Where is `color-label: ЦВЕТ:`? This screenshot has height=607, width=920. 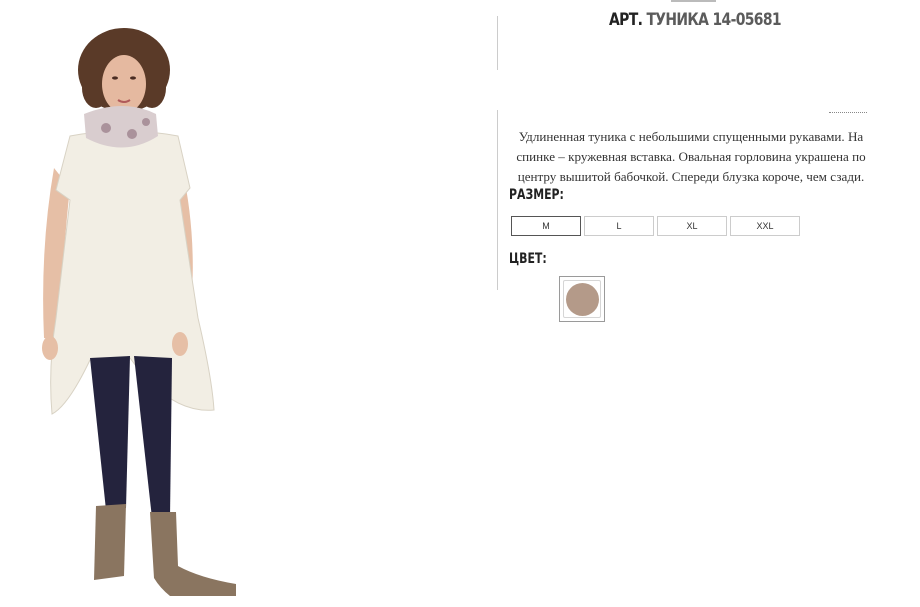 color-label: ЦВЕТ: is located at coordinates (528, 259).